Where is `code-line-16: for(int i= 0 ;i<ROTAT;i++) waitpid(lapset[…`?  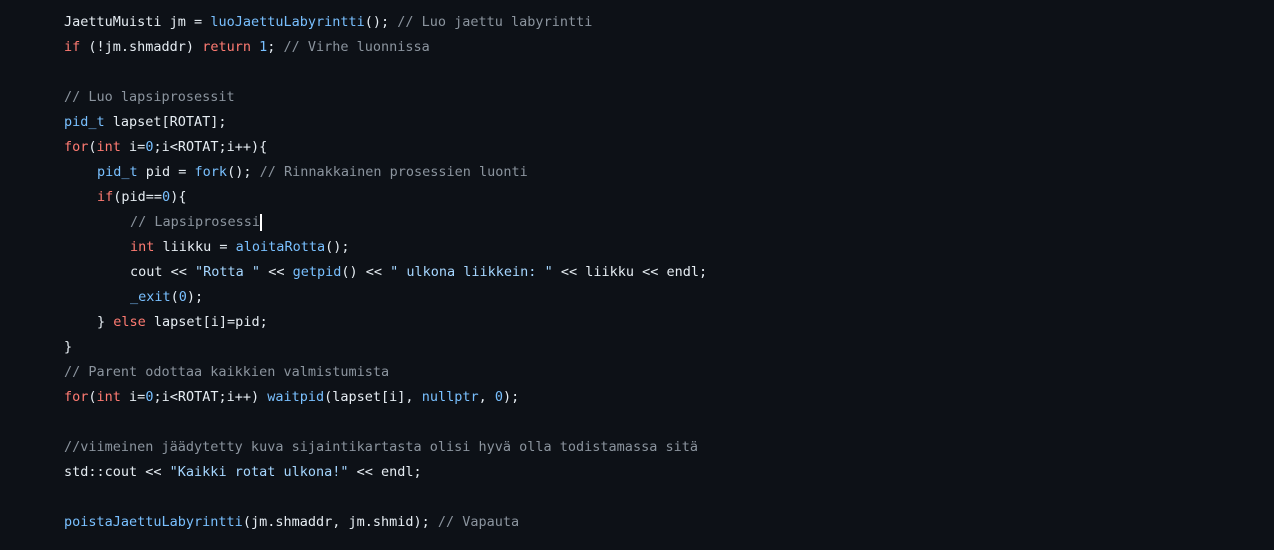 code-line-16: for(int i= 0 ;i<ROTAT;i++) waitpid(lapset[… is located at coordinates (385, 397).